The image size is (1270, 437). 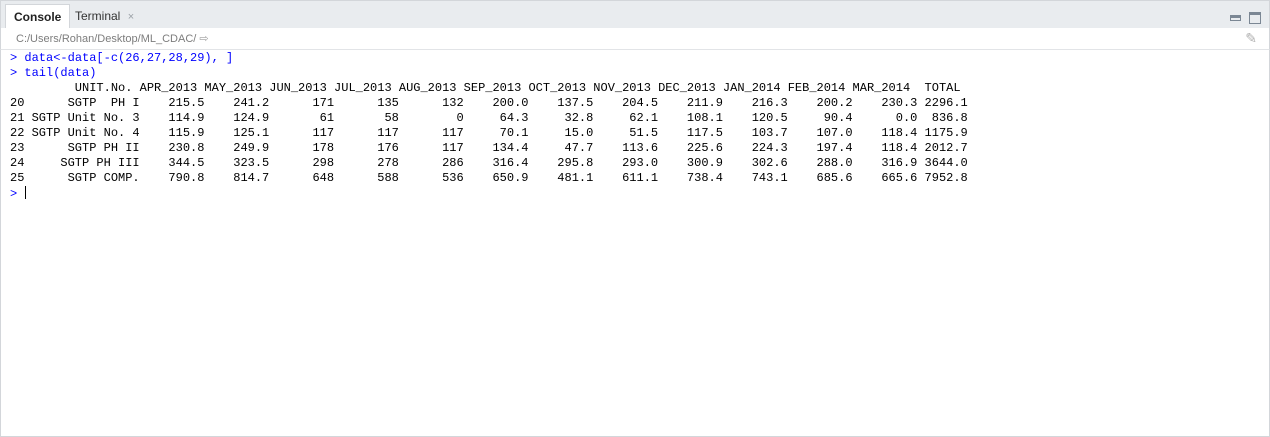 I want to click on tab-console: Console, so click(x=38, y=16).